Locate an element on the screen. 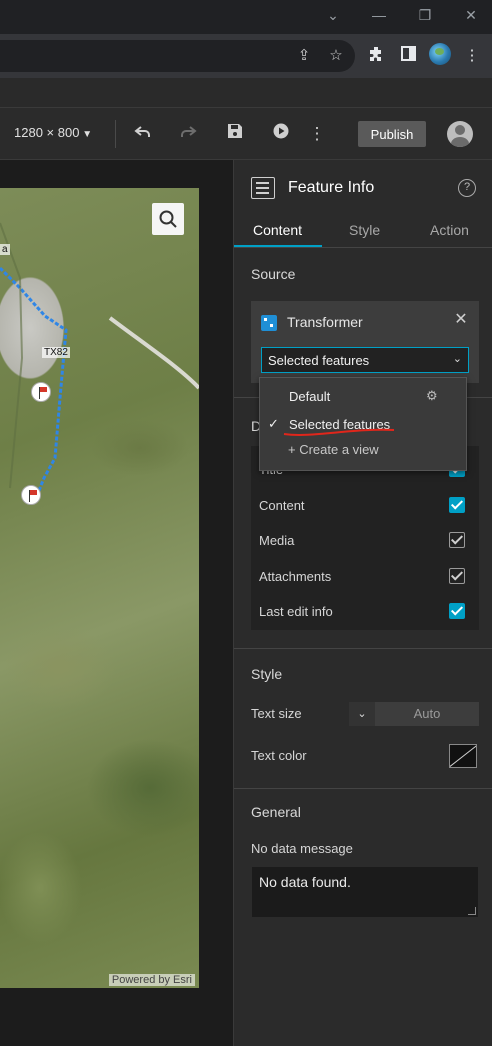 Image resolution: width=492 pixels, height=1046 pixels. maximize-icon: ❐ is located at coordinates (425, 15).